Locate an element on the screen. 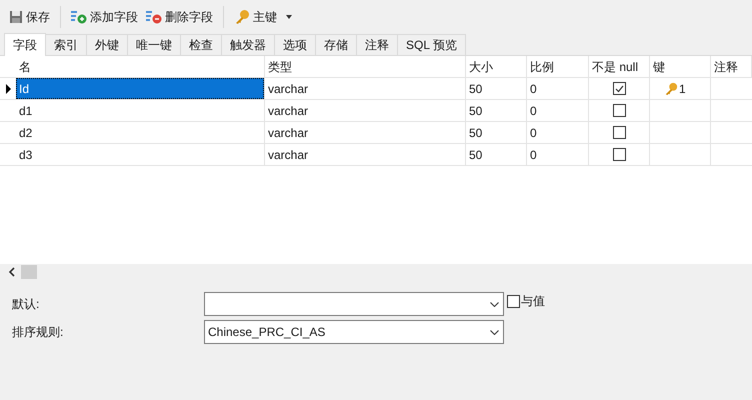 The image size is (752, 400). with-value-checkbox: 与值 is located at coordinates (526, 301).